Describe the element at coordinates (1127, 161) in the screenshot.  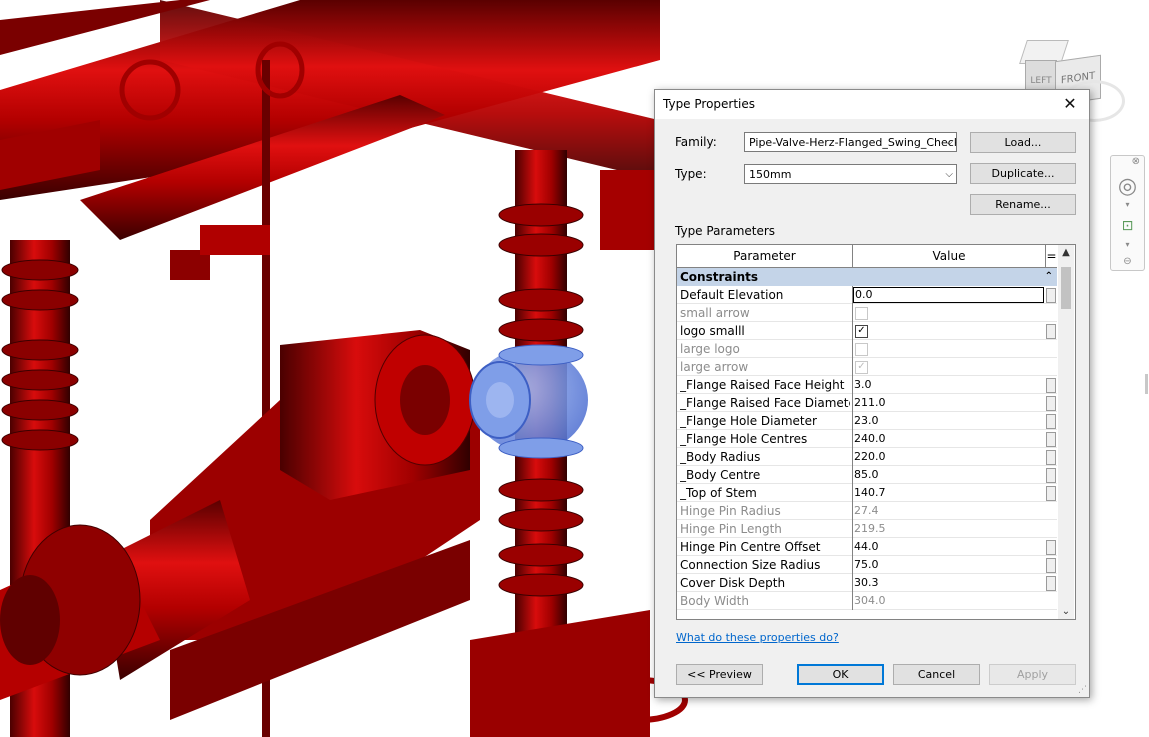
I see `navbar-close-icon: ⊗` at that location.